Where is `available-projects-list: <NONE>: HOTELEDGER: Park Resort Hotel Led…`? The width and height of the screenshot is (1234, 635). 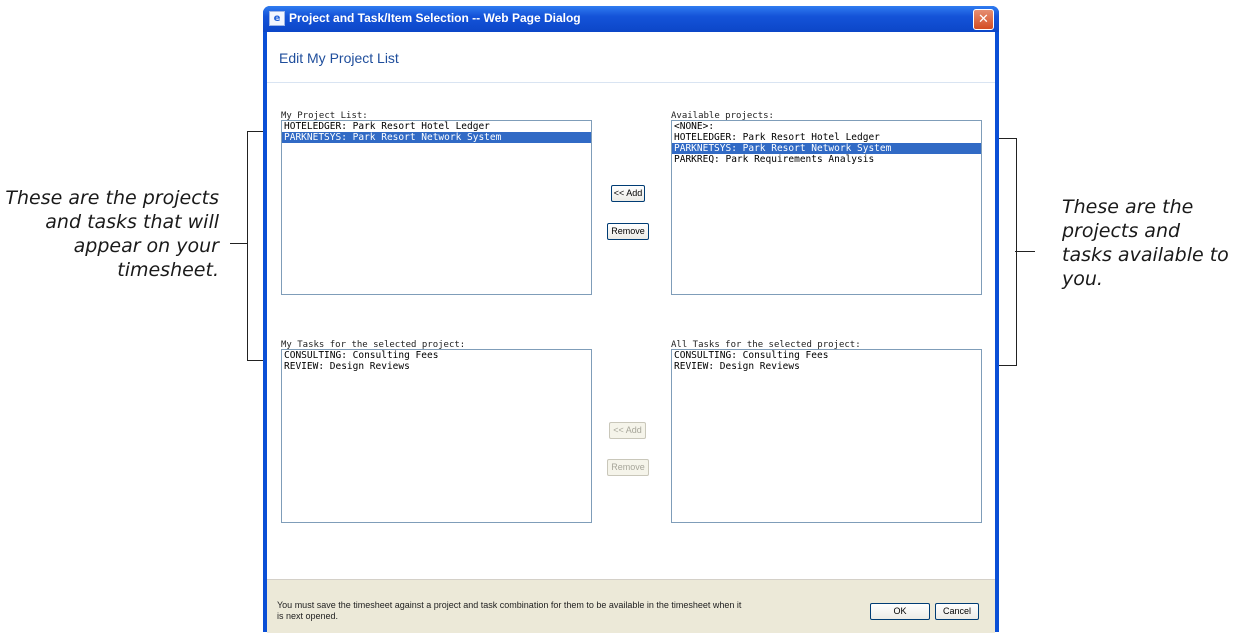
available-projects-list: <NONE>: HOTELEDGER: Park Resort Hotel Led… is located at coordinates (826, 207).